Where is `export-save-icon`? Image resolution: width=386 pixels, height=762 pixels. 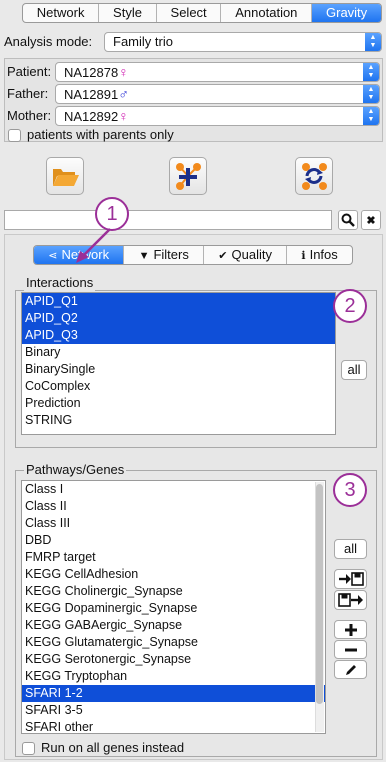
export-save-icon is located at coordinates (350, 600).